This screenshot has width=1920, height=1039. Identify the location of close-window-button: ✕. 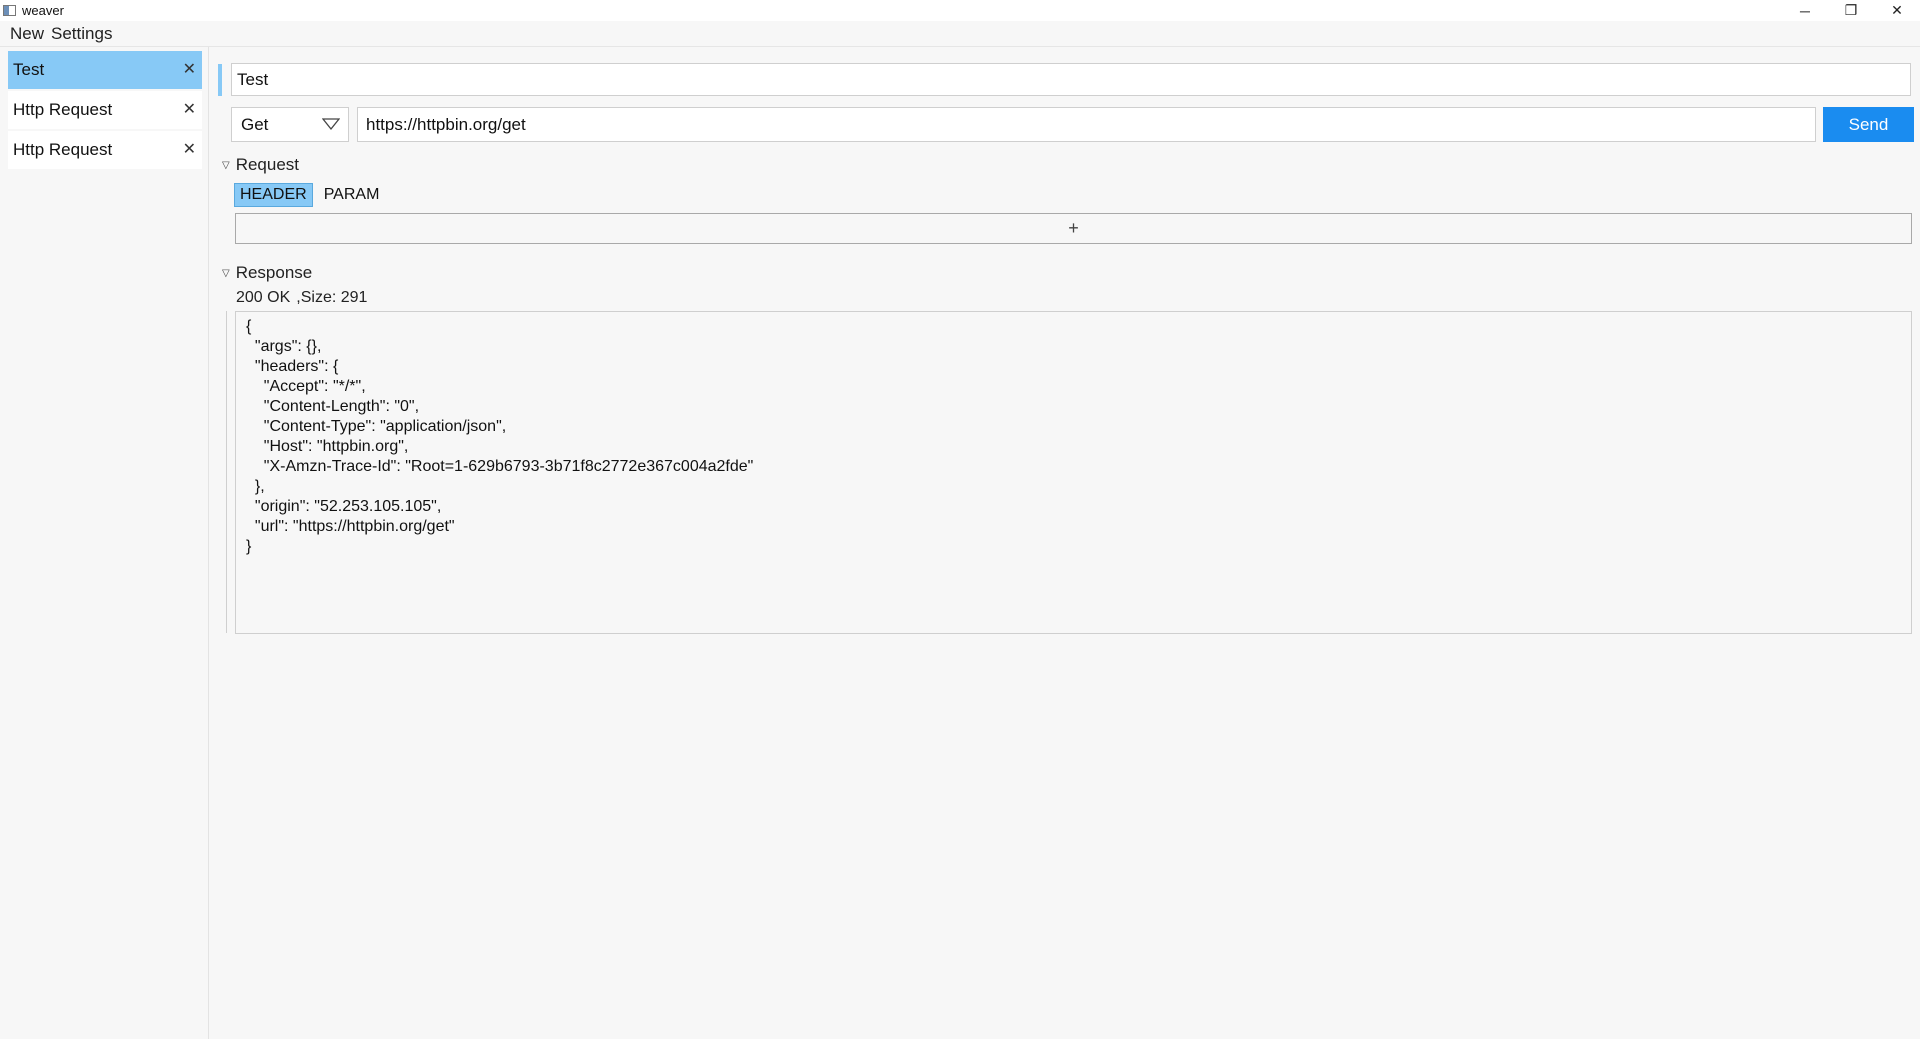
(1897, 10).